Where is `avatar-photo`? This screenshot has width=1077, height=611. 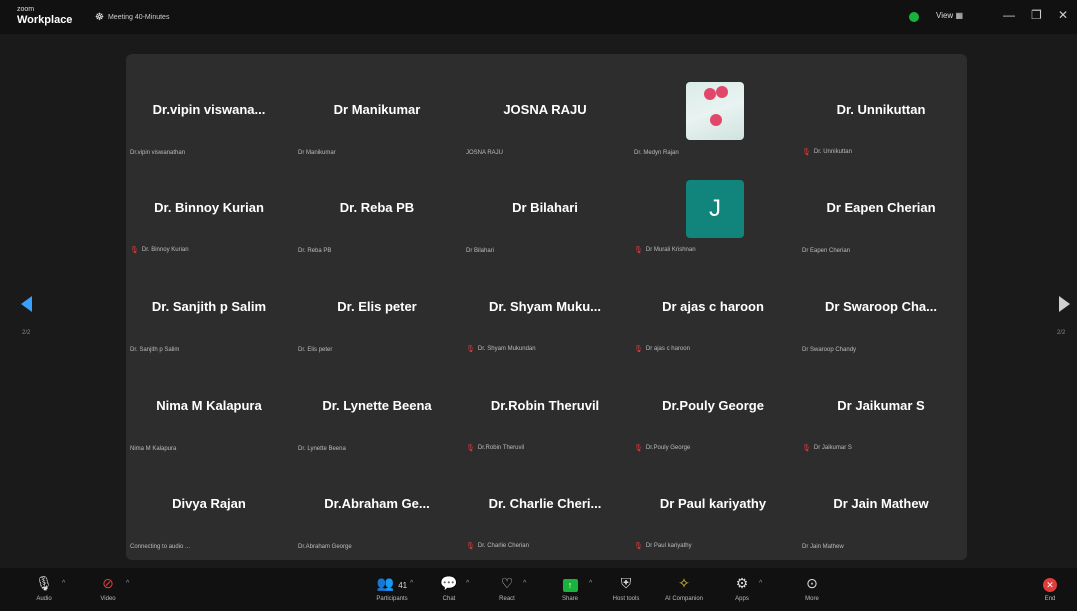 avatar-photo is located at coordinates (715, 111).